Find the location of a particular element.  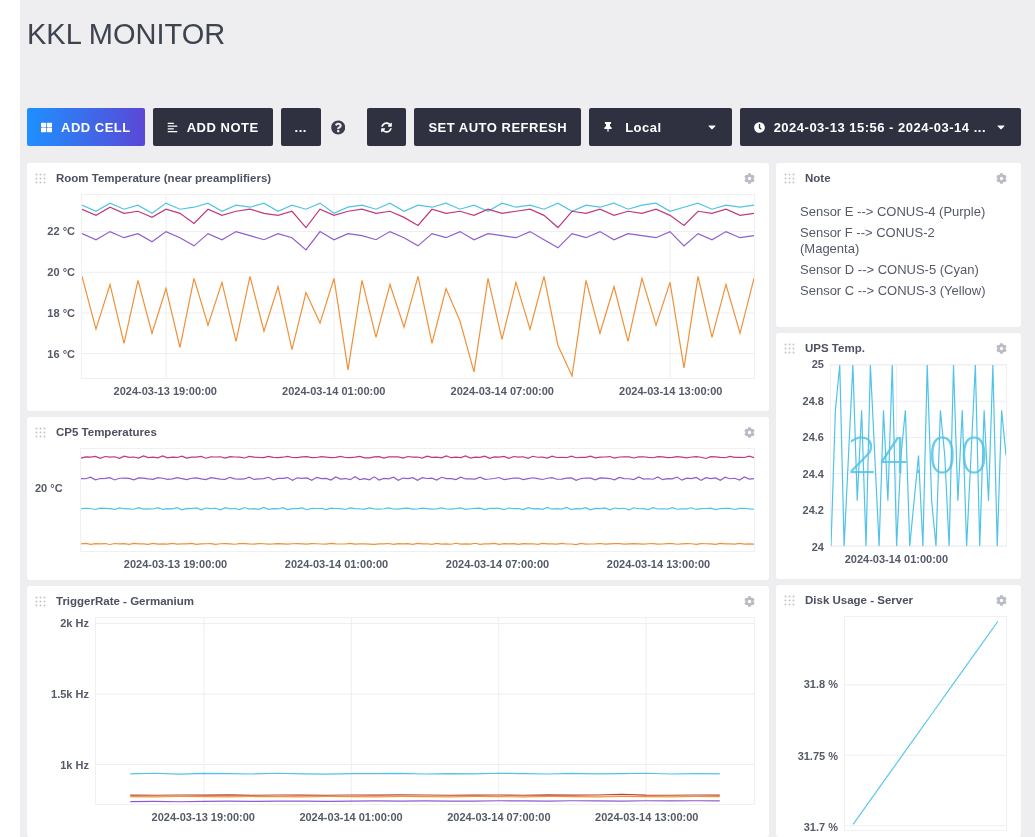

panel-title: Room Temperature (near preamplifiers) is located at coordinates (164, 178).